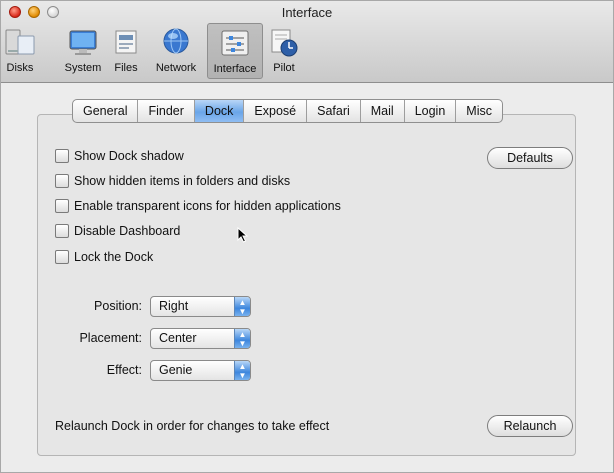 This screenshot has width=614, height=473. Describe the element at coordinates (530, 426) in the screenshot. I see `relaunch-button: Relaunch` at that location.